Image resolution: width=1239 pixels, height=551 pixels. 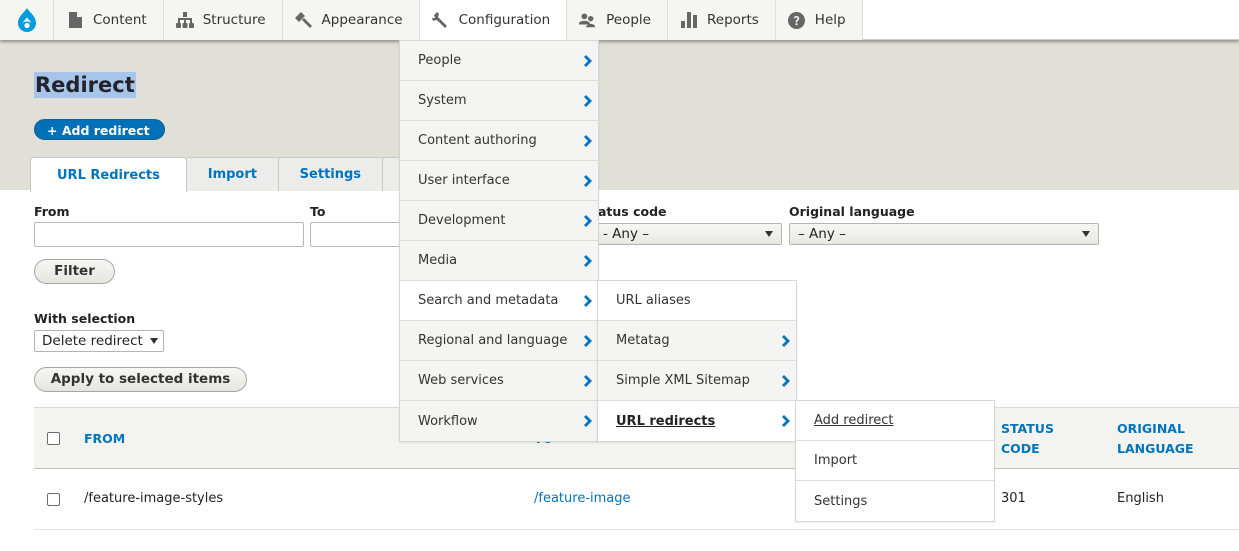 I want to click on drupal-icon, so click(x=26, y=20).